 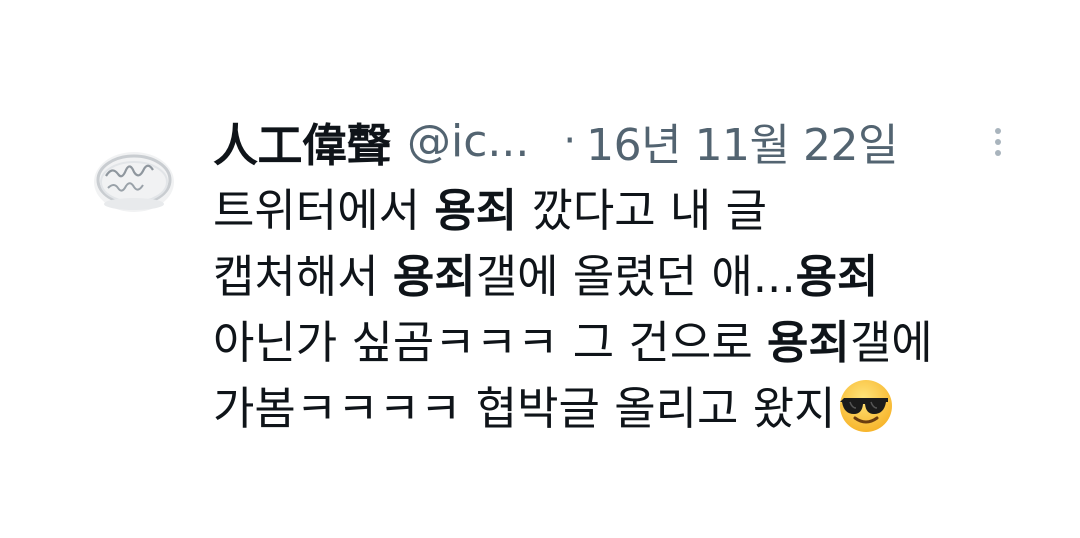 I want to click on tweet-line-3: 아닌가 싶곰ㅋㅋㅋ 그 건으로 용죄갤에, so click(x=633, y=343).